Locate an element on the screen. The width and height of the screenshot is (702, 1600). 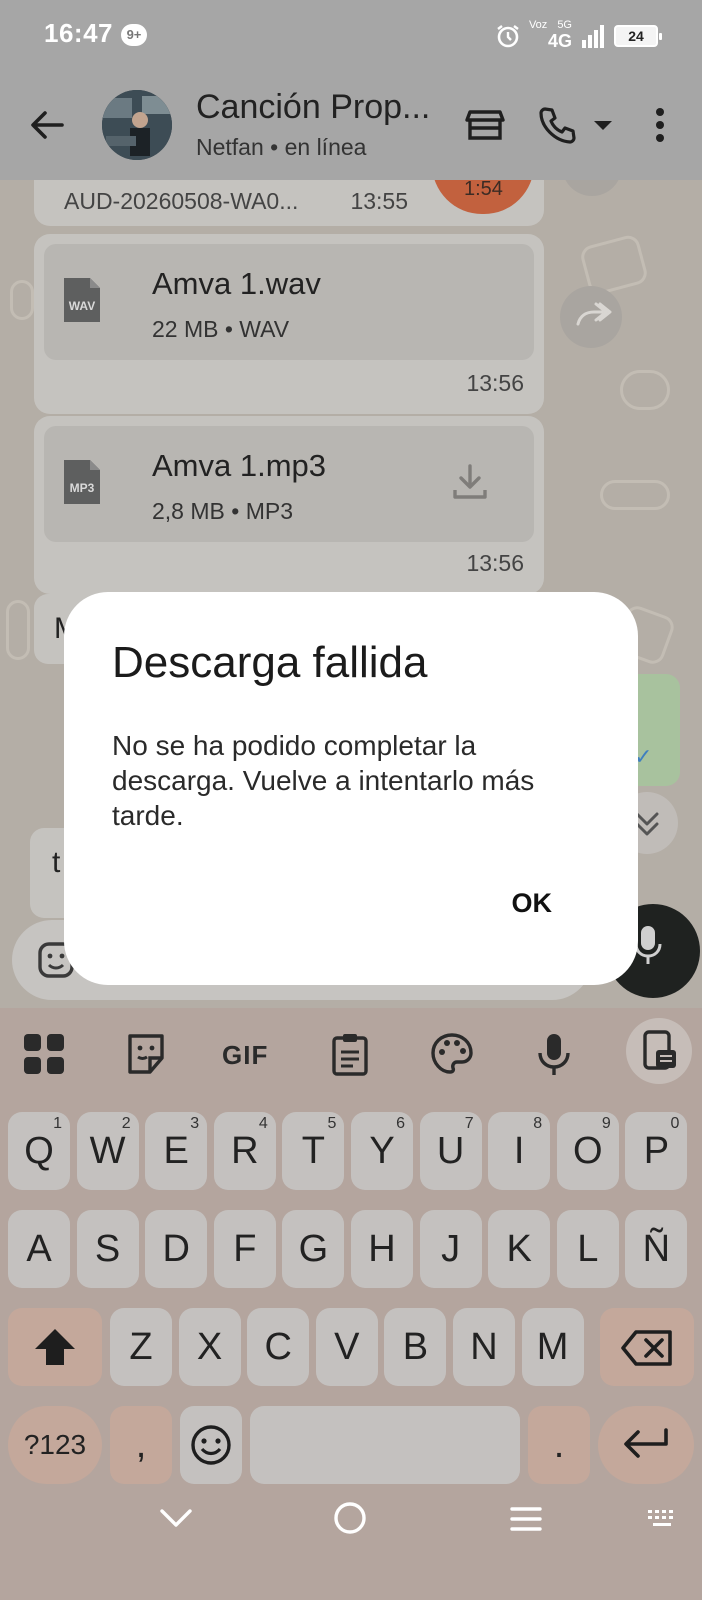
avatar-image is located at coordinates (137, 125).